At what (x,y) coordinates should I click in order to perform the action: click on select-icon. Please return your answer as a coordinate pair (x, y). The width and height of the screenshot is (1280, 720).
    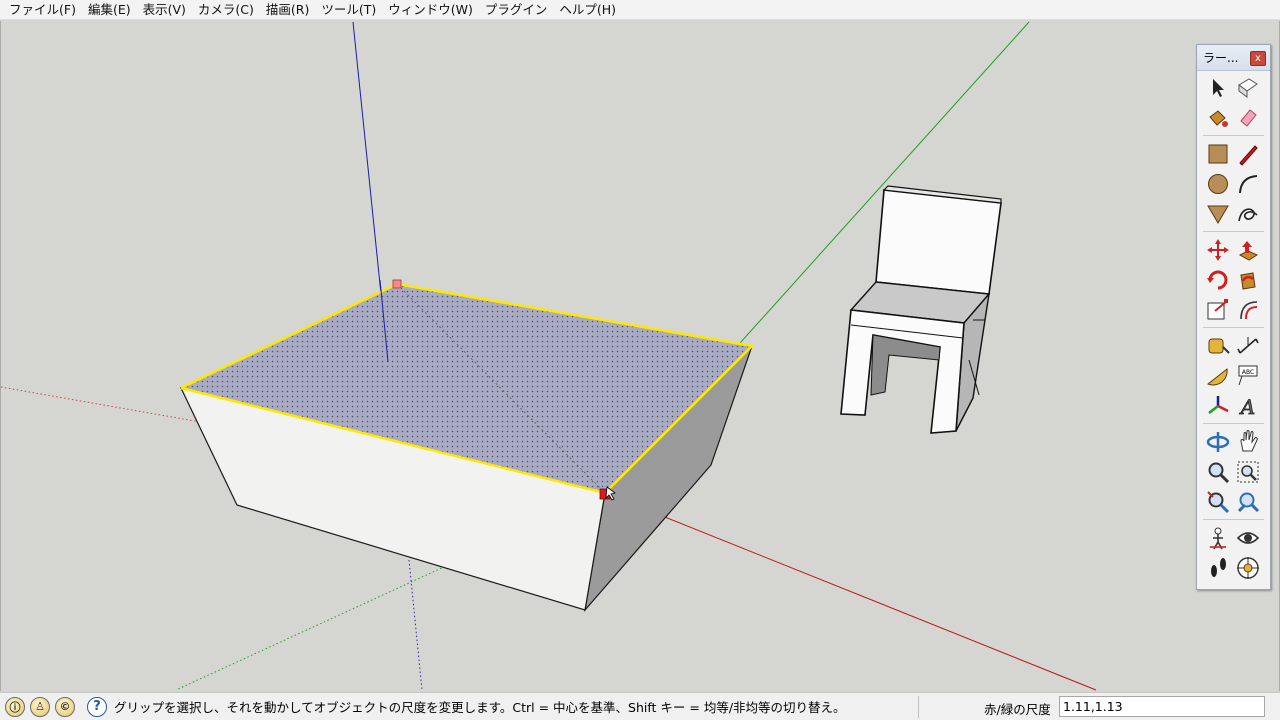
    Looking at the image, I should click on (1218, 88).